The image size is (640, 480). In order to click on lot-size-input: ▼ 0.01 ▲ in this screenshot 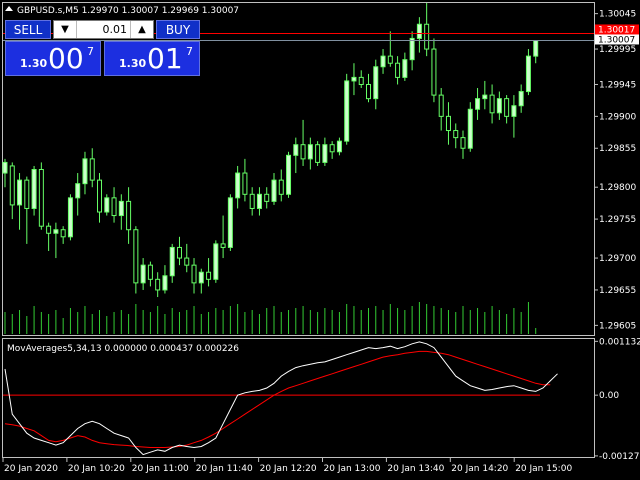, I will do `click(103, 29)`.